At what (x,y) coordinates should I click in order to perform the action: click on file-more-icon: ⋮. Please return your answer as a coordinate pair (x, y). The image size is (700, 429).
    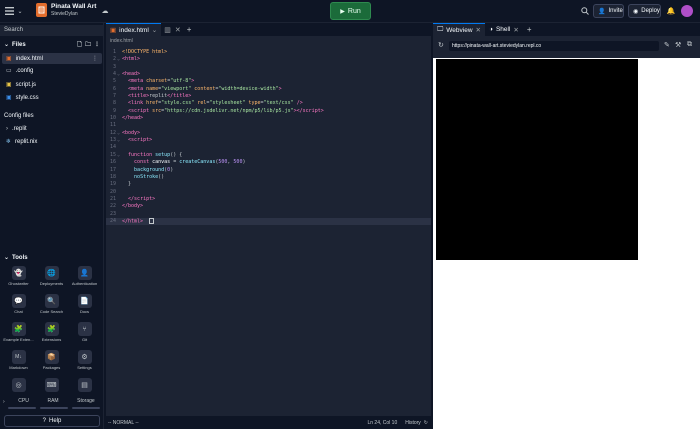
    Looking at the image, I should click on (95, 58).